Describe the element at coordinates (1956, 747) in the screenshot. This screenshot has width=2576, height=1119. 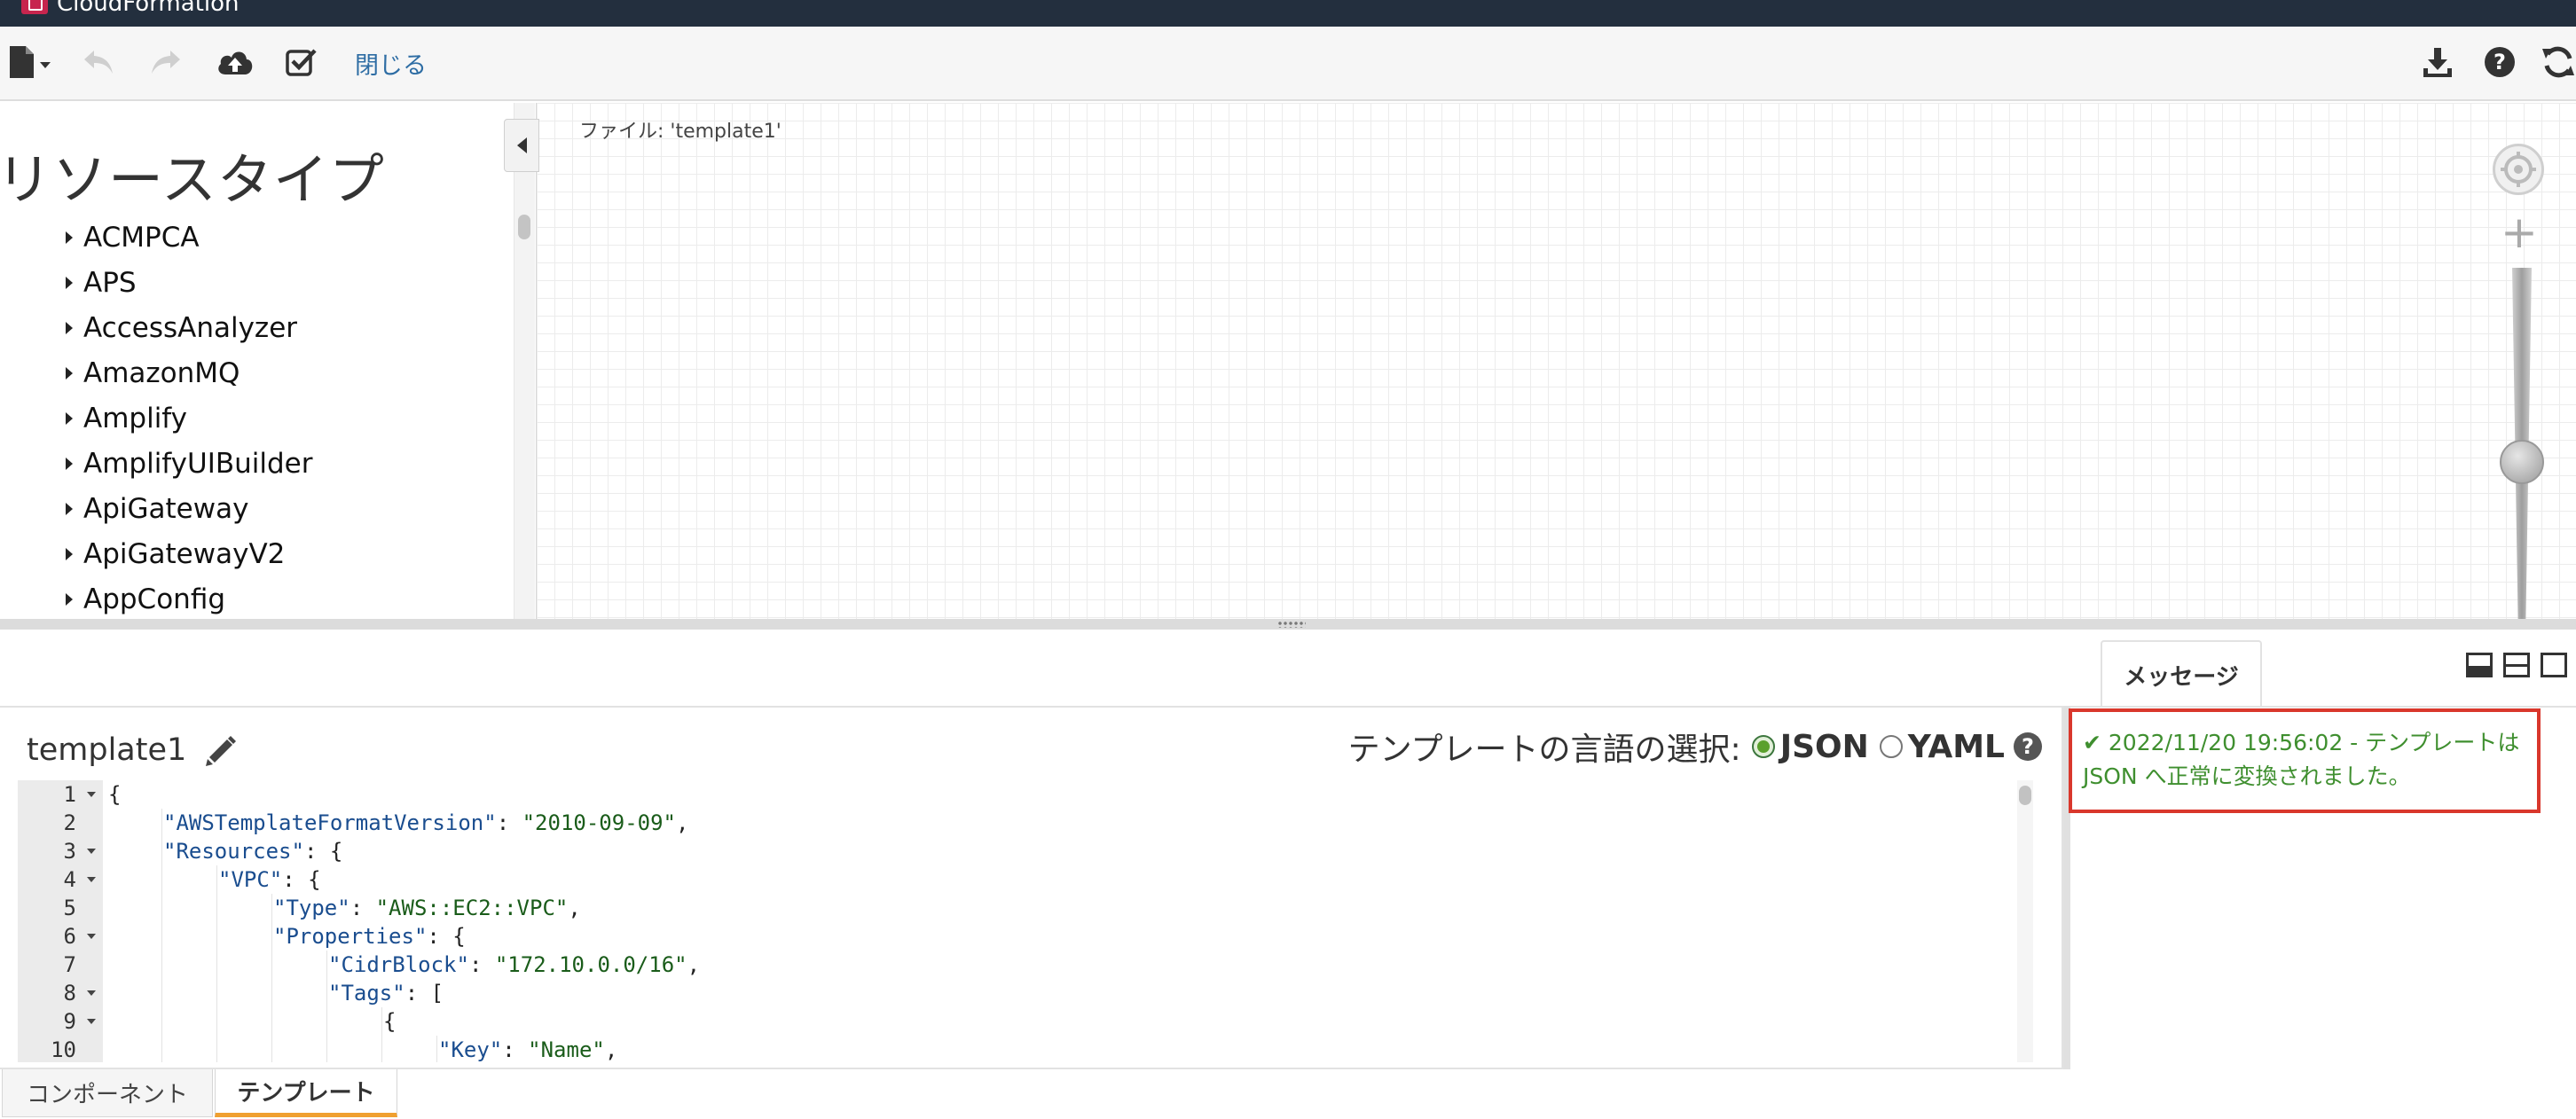
I see `yaml-option-label: YAML` at that location.